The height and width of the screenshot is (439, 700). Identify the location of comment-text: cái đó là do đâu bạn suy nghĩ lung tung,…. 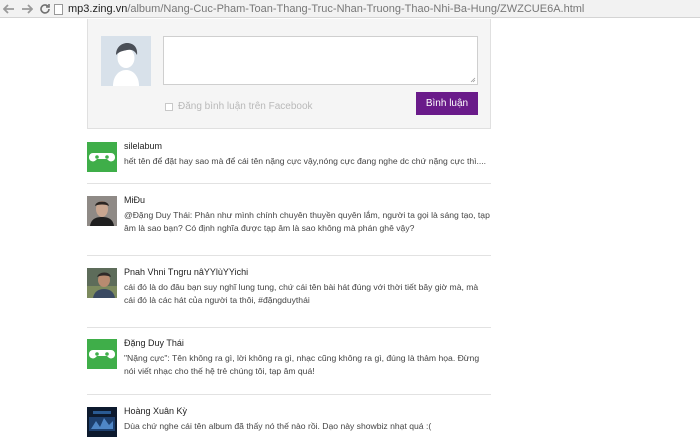
(301, 293).